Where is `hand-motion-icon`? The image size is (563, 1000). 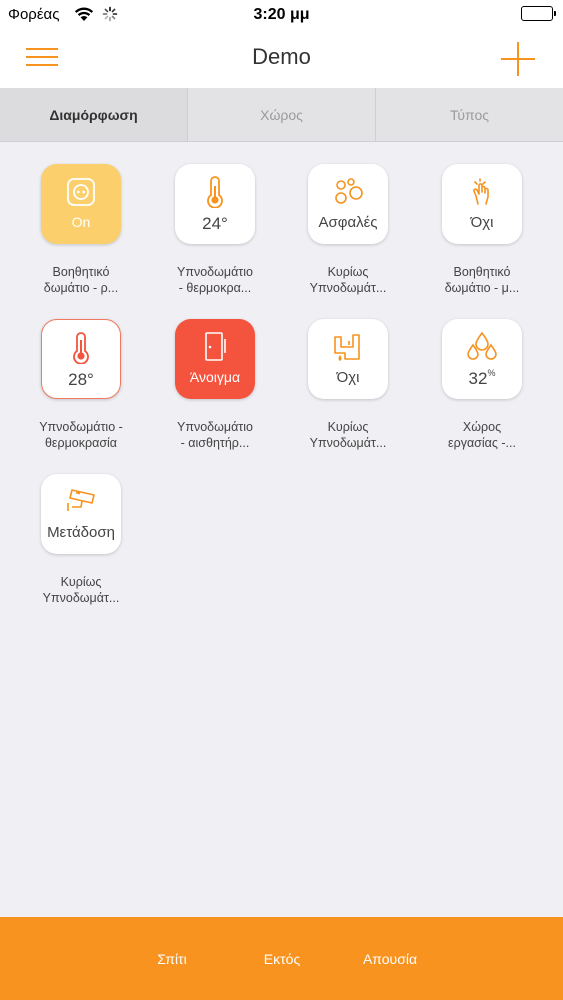 hand-motion-icon is located at coordinates (482, 192).